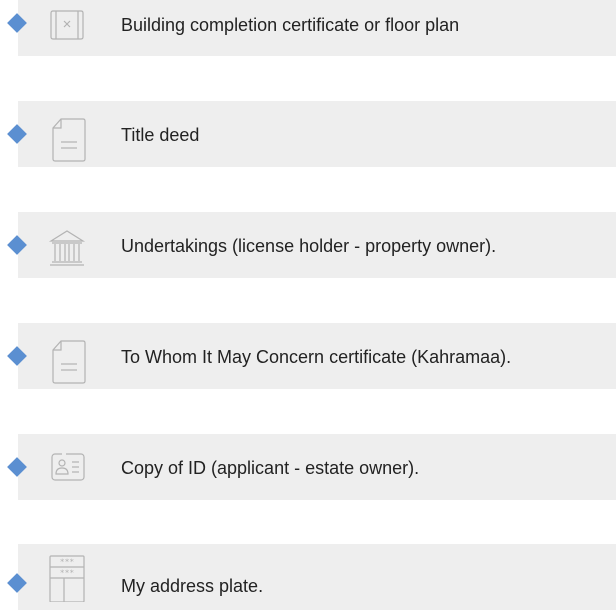 The image size is (616, 610). Describe the element at coordinates (67, 30) in the screenshot. I see `floor-plan-icon` at that location.